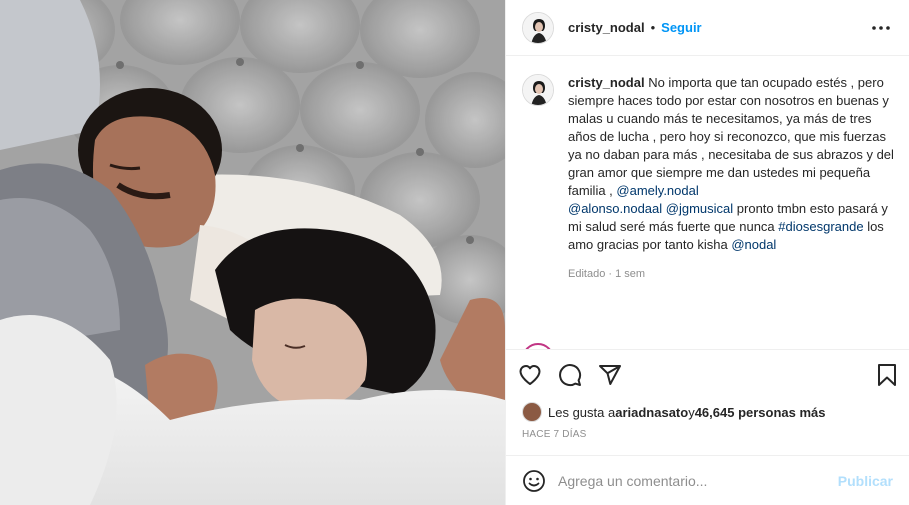 This screenshot has height=505, width=909. Describe the element at coordinates (532, 412) in the screenshot. I see `liker-avatar` at that location.